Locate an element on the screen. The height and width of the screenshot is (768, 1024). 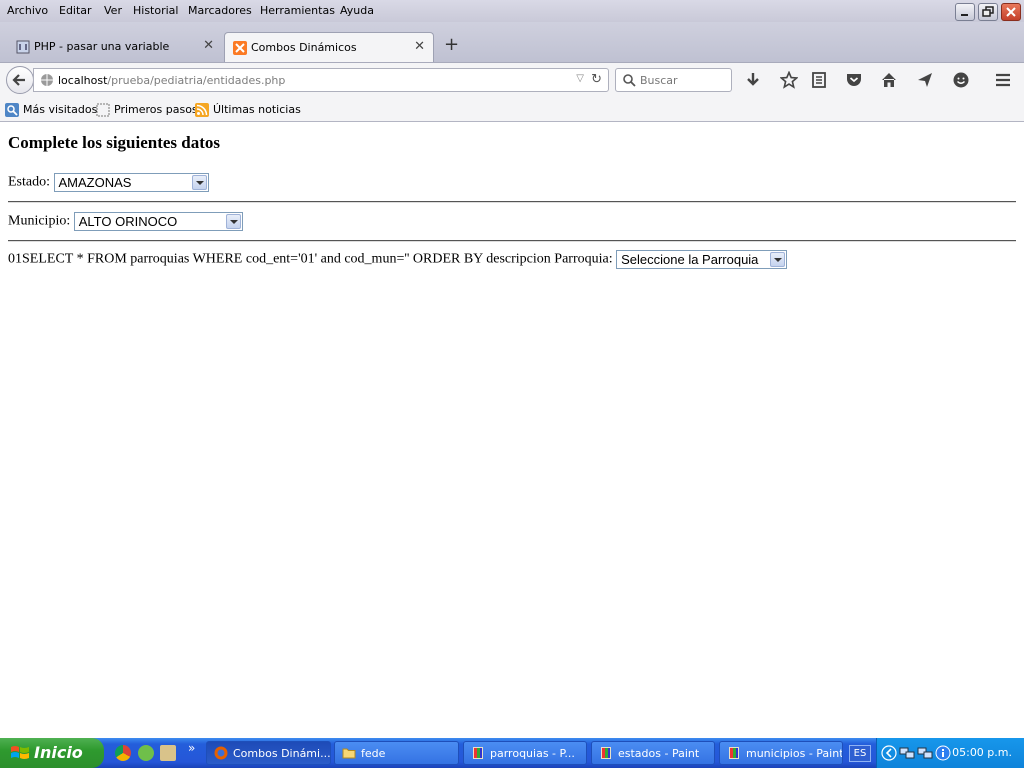
start-button: Inicio is located at coordinates (52, 753).